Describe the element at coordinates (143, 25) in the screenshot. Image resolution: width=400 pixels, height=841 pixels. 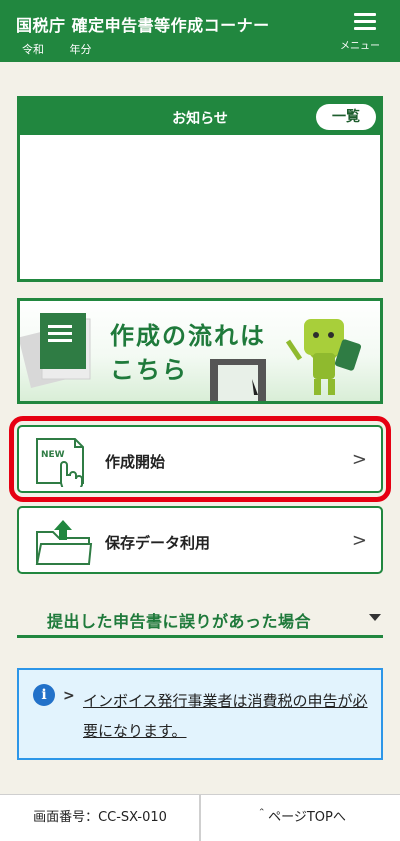
I see `app-title: 国税庁 確定申告書等作成コーナー` at that location.